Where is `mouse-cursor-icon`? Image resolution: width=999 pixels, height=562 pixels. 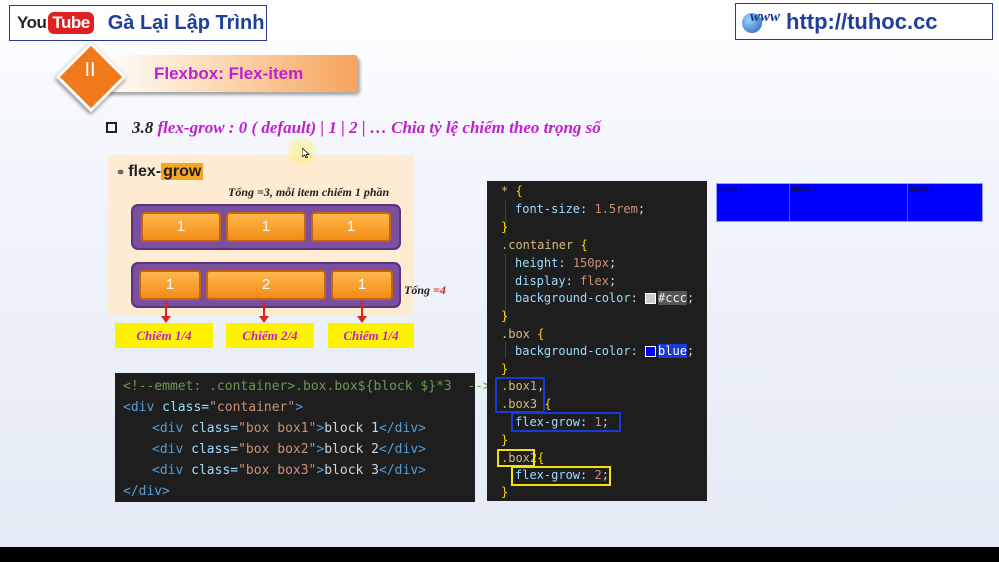
mouse-cursor-icon is located at coordinates (306, 153).